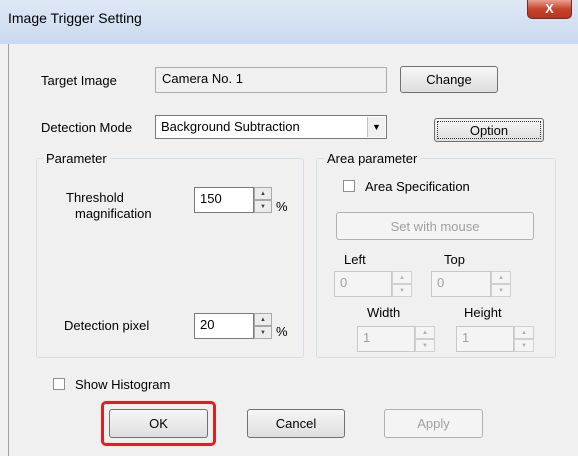  What do you see at coordinates (384, 312) in the screenshot?
I see `width-label: Width` at bounding box center [384, 312].